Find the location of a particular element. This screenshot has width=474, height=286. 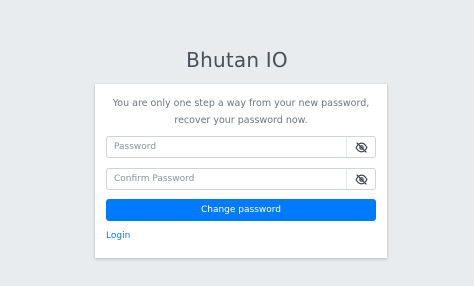

change-password-button: Change password is located at coordinates (241, 210).